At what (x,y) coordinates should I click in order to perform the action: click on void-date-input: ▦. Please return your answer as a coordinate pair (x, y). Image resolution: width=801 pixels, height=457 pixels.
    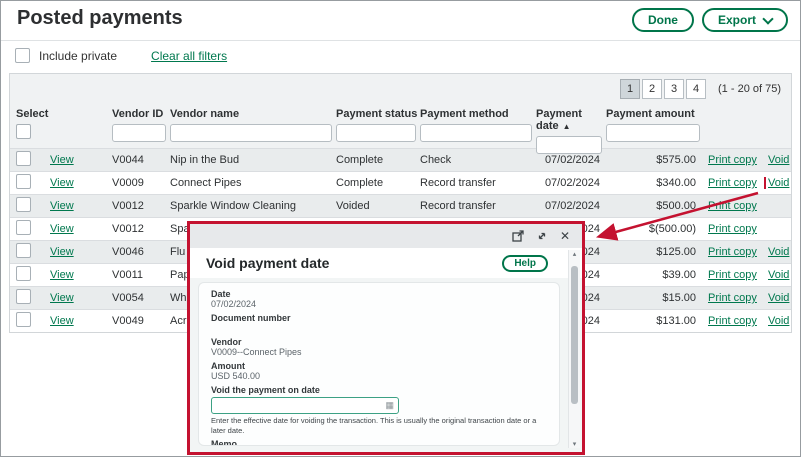
    Looking at the image, I should click on (305, 405).